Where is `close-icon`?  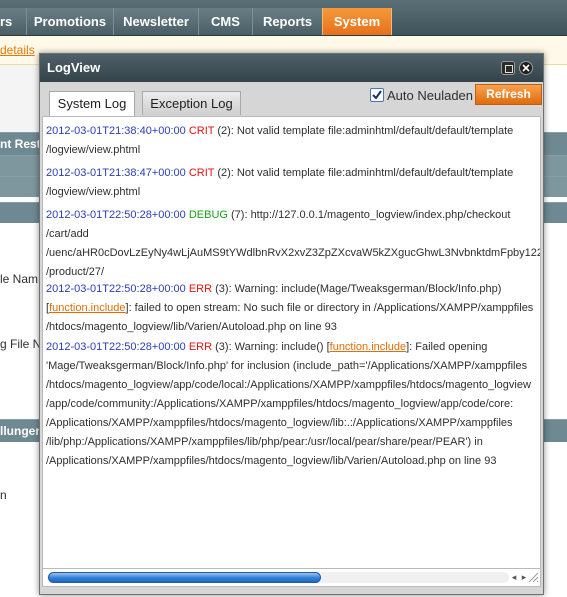 close-icon is located at coordinates (526, 68).